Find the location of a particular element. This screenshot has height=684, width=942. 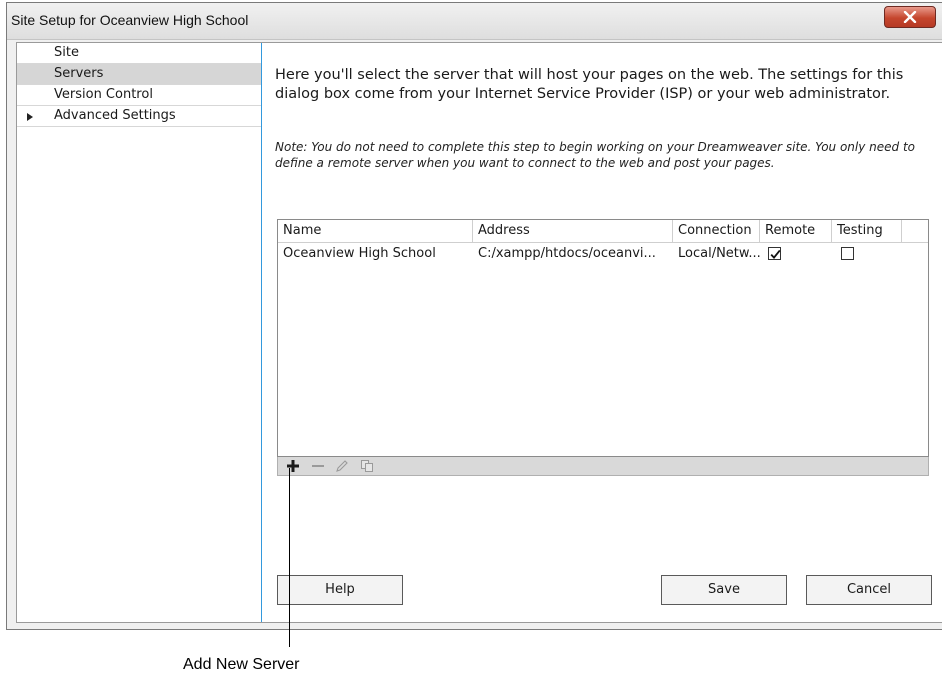

remote-checkbox is located at coordinates (774, 253).